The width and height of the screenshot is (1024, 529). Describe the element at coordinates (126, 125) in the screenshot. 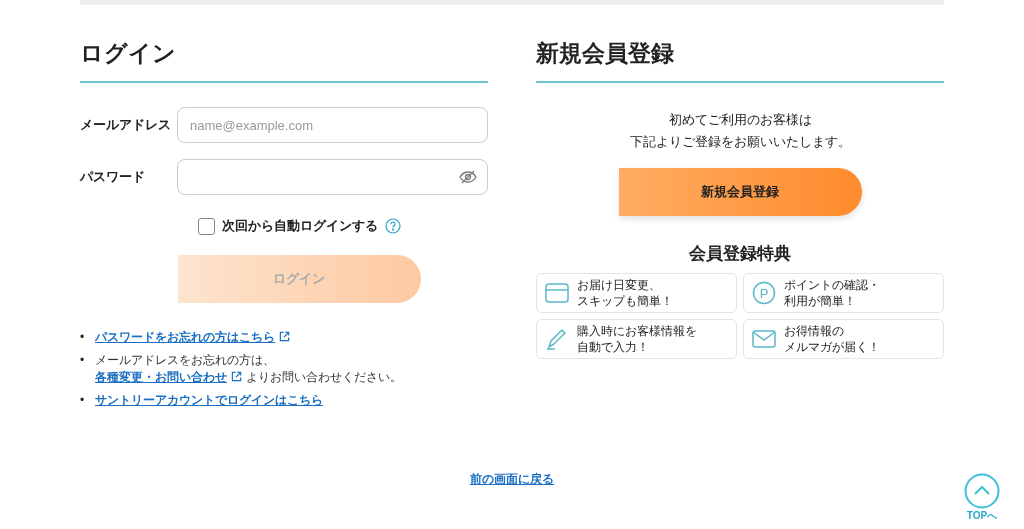

I see `email-label: メールアドレス` at that location.